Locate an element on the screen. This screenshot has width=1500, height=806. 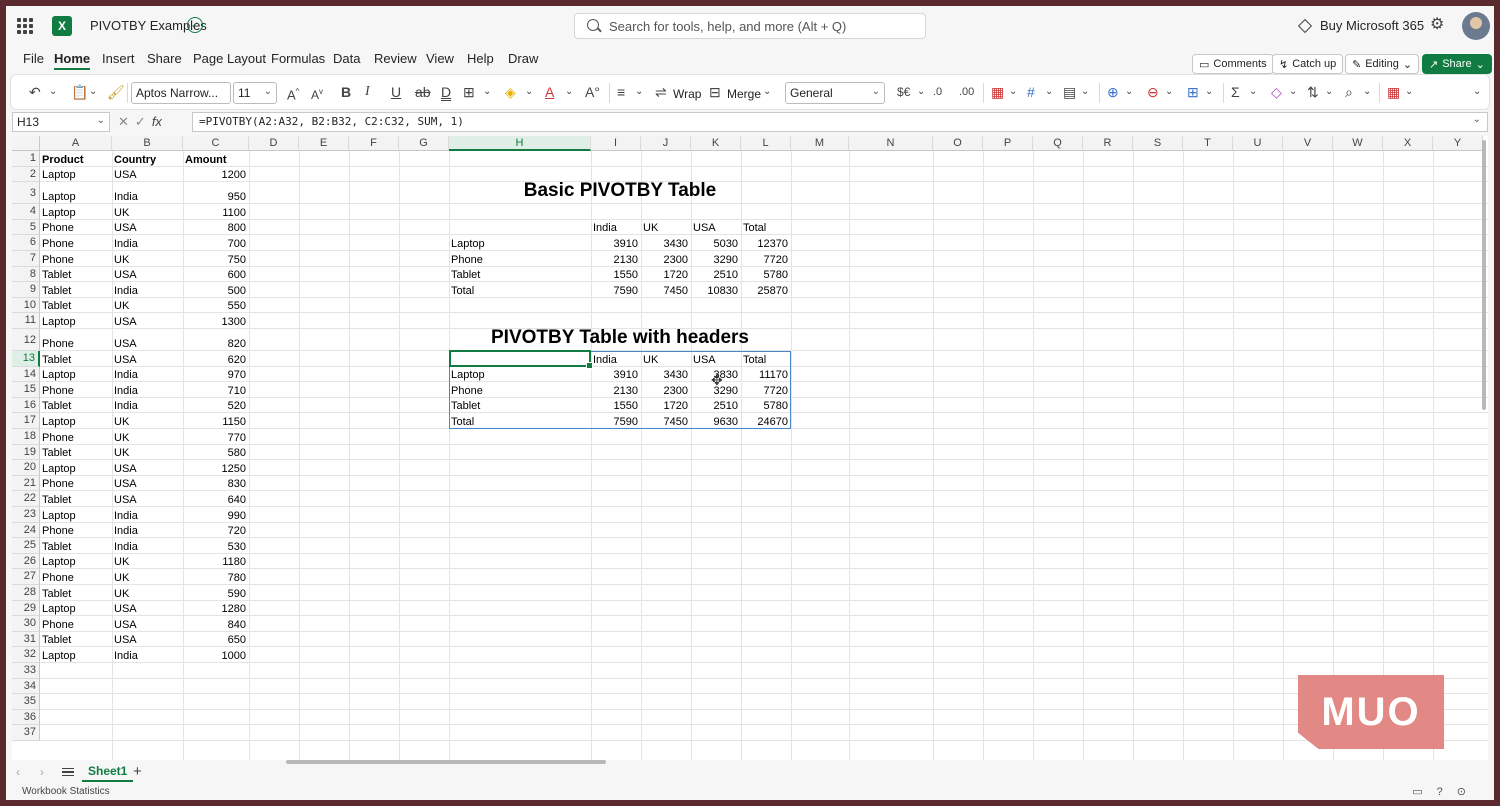
row-header-6: 6 is located at coordinates (26, 243).